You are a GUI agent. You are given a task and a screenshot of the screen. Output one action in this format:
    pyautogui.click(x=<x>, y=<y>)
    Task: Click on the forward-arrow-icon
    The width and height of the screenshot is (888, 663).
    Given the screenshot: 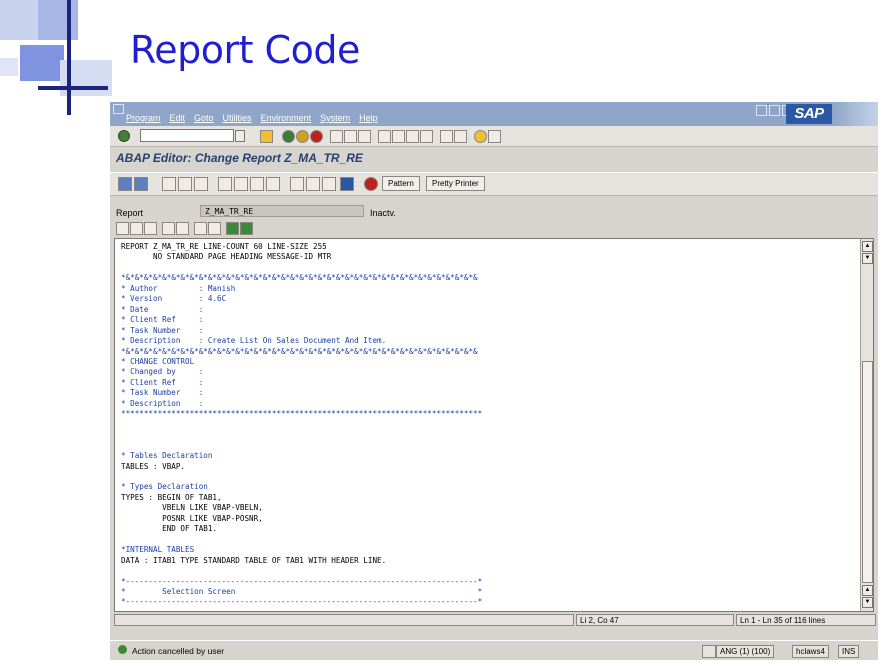 What is the action you would take?
    pyautogui.click(x=141, y=184)
    